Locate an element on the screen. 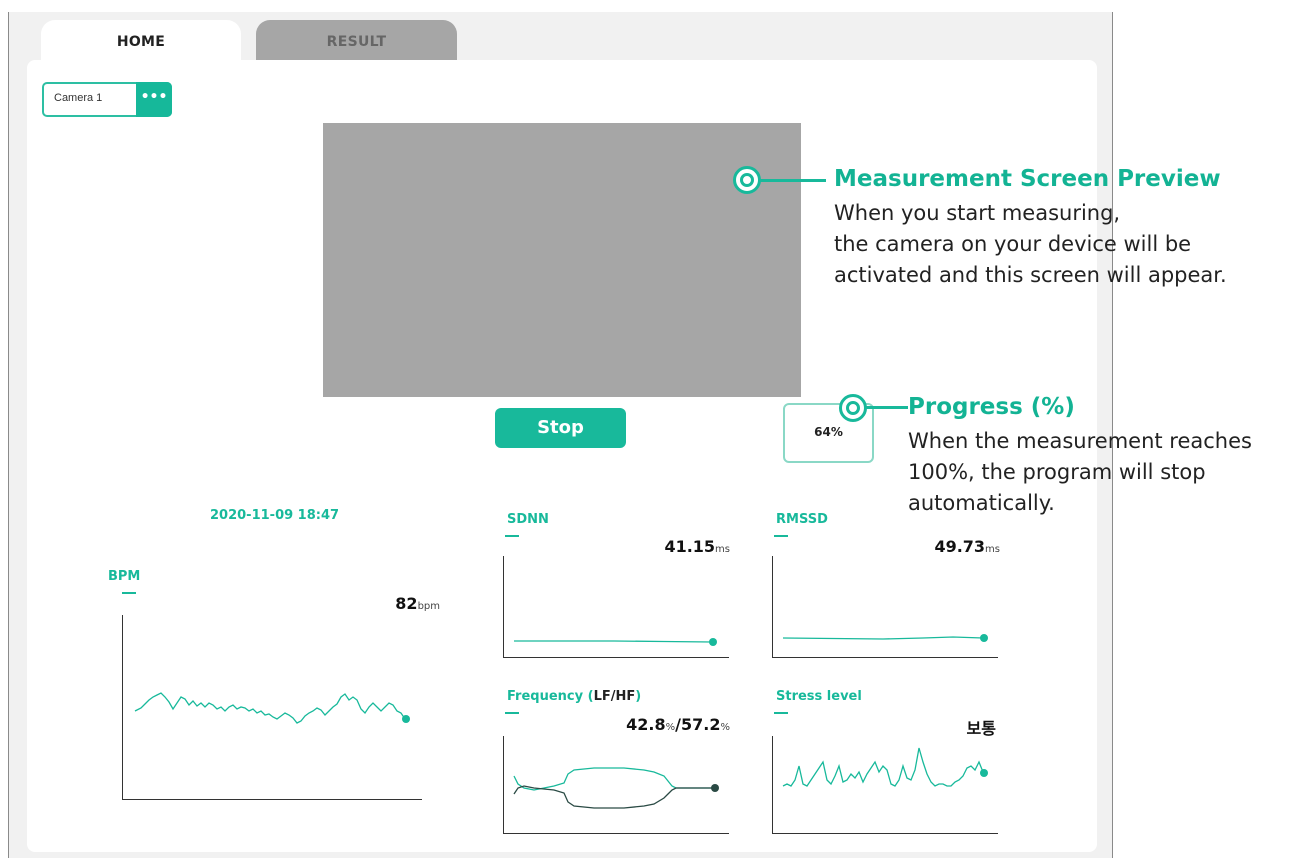  progress-callout-text-1: When the measurement reaches is located at coordinates (1080, 441).